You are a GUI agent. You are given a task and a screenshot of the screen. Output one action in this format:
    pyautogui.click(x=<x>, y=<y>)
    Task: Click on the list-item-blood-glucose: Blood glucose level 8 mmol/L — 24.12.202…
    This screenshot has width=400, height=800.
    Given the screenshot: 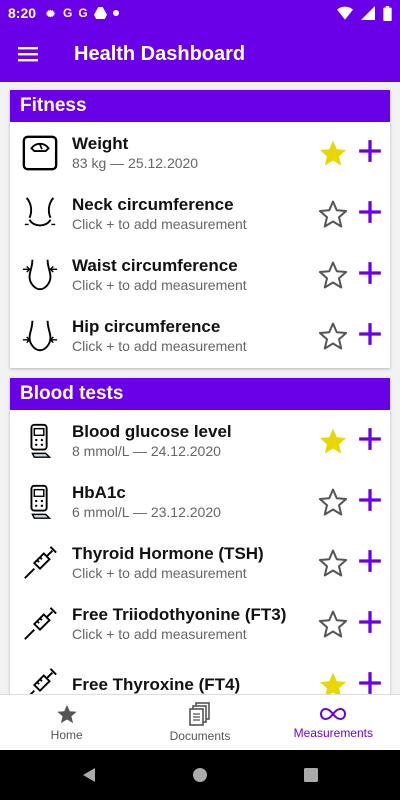 What is the action you would take?
    pyautogui.click(x=200, y=440)
    